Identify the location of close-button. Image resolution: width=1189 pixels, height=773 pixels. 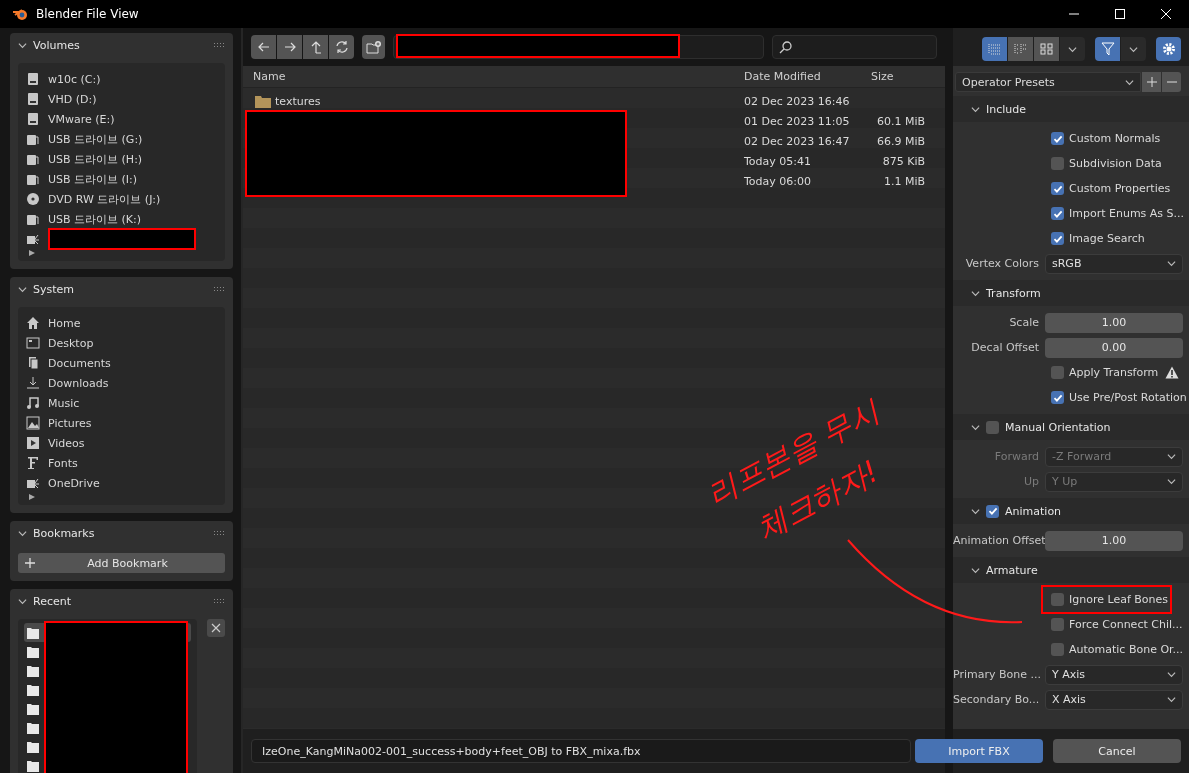
(216, 628).